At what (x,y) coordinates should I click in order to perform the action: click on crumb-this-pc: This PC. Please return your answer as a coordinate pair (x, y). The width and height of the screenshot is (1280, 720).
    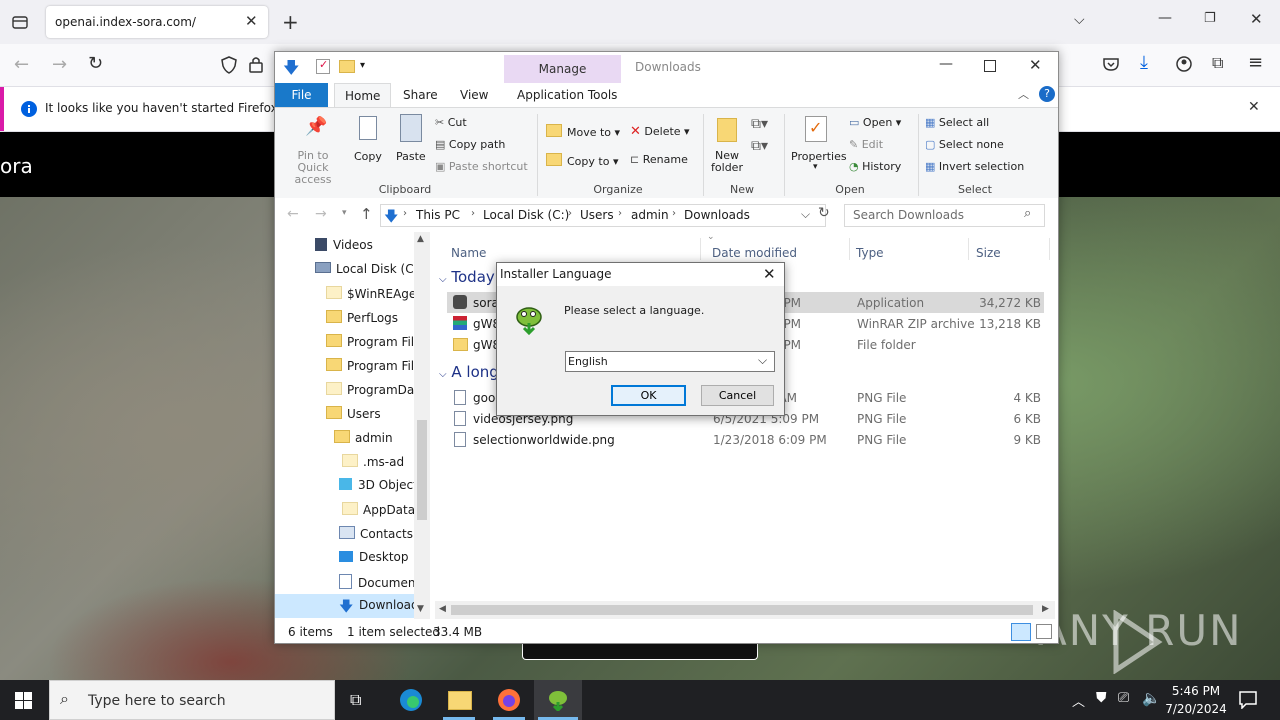
    Looking at the image, I should click on (438, 215).